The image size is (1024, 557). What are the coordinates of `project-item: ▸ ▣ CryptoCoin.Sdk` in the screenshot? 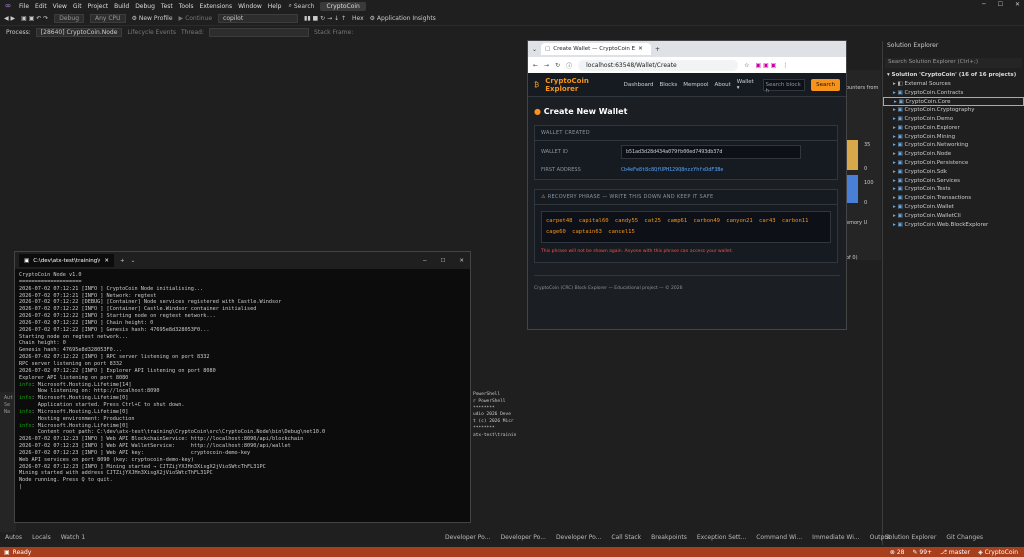 It's located at (953, 172).